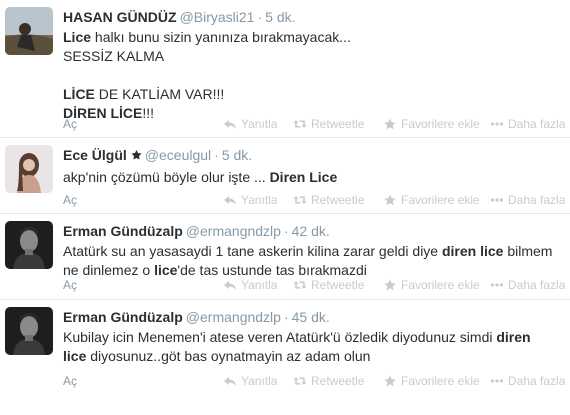 The image size is (570, 415). I want to click on tweet-text-line, so click(313, 75).